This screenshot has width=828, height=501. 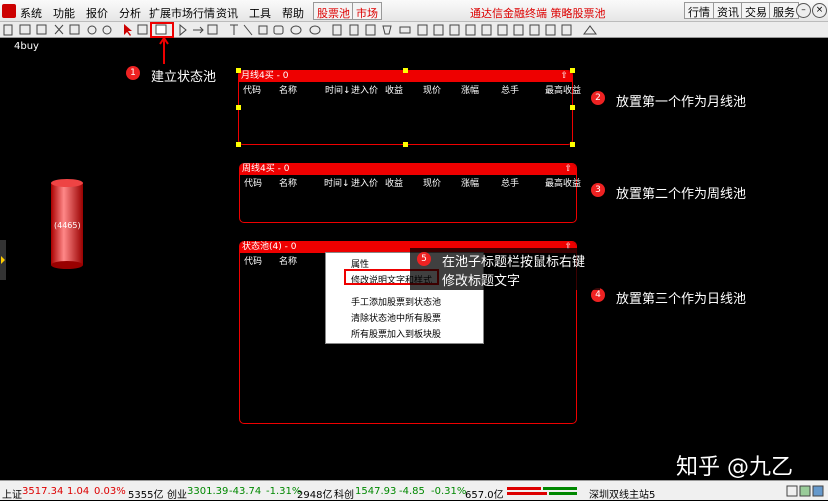 I want to click on col-time: 时间↓, so click(x=337, y=184).